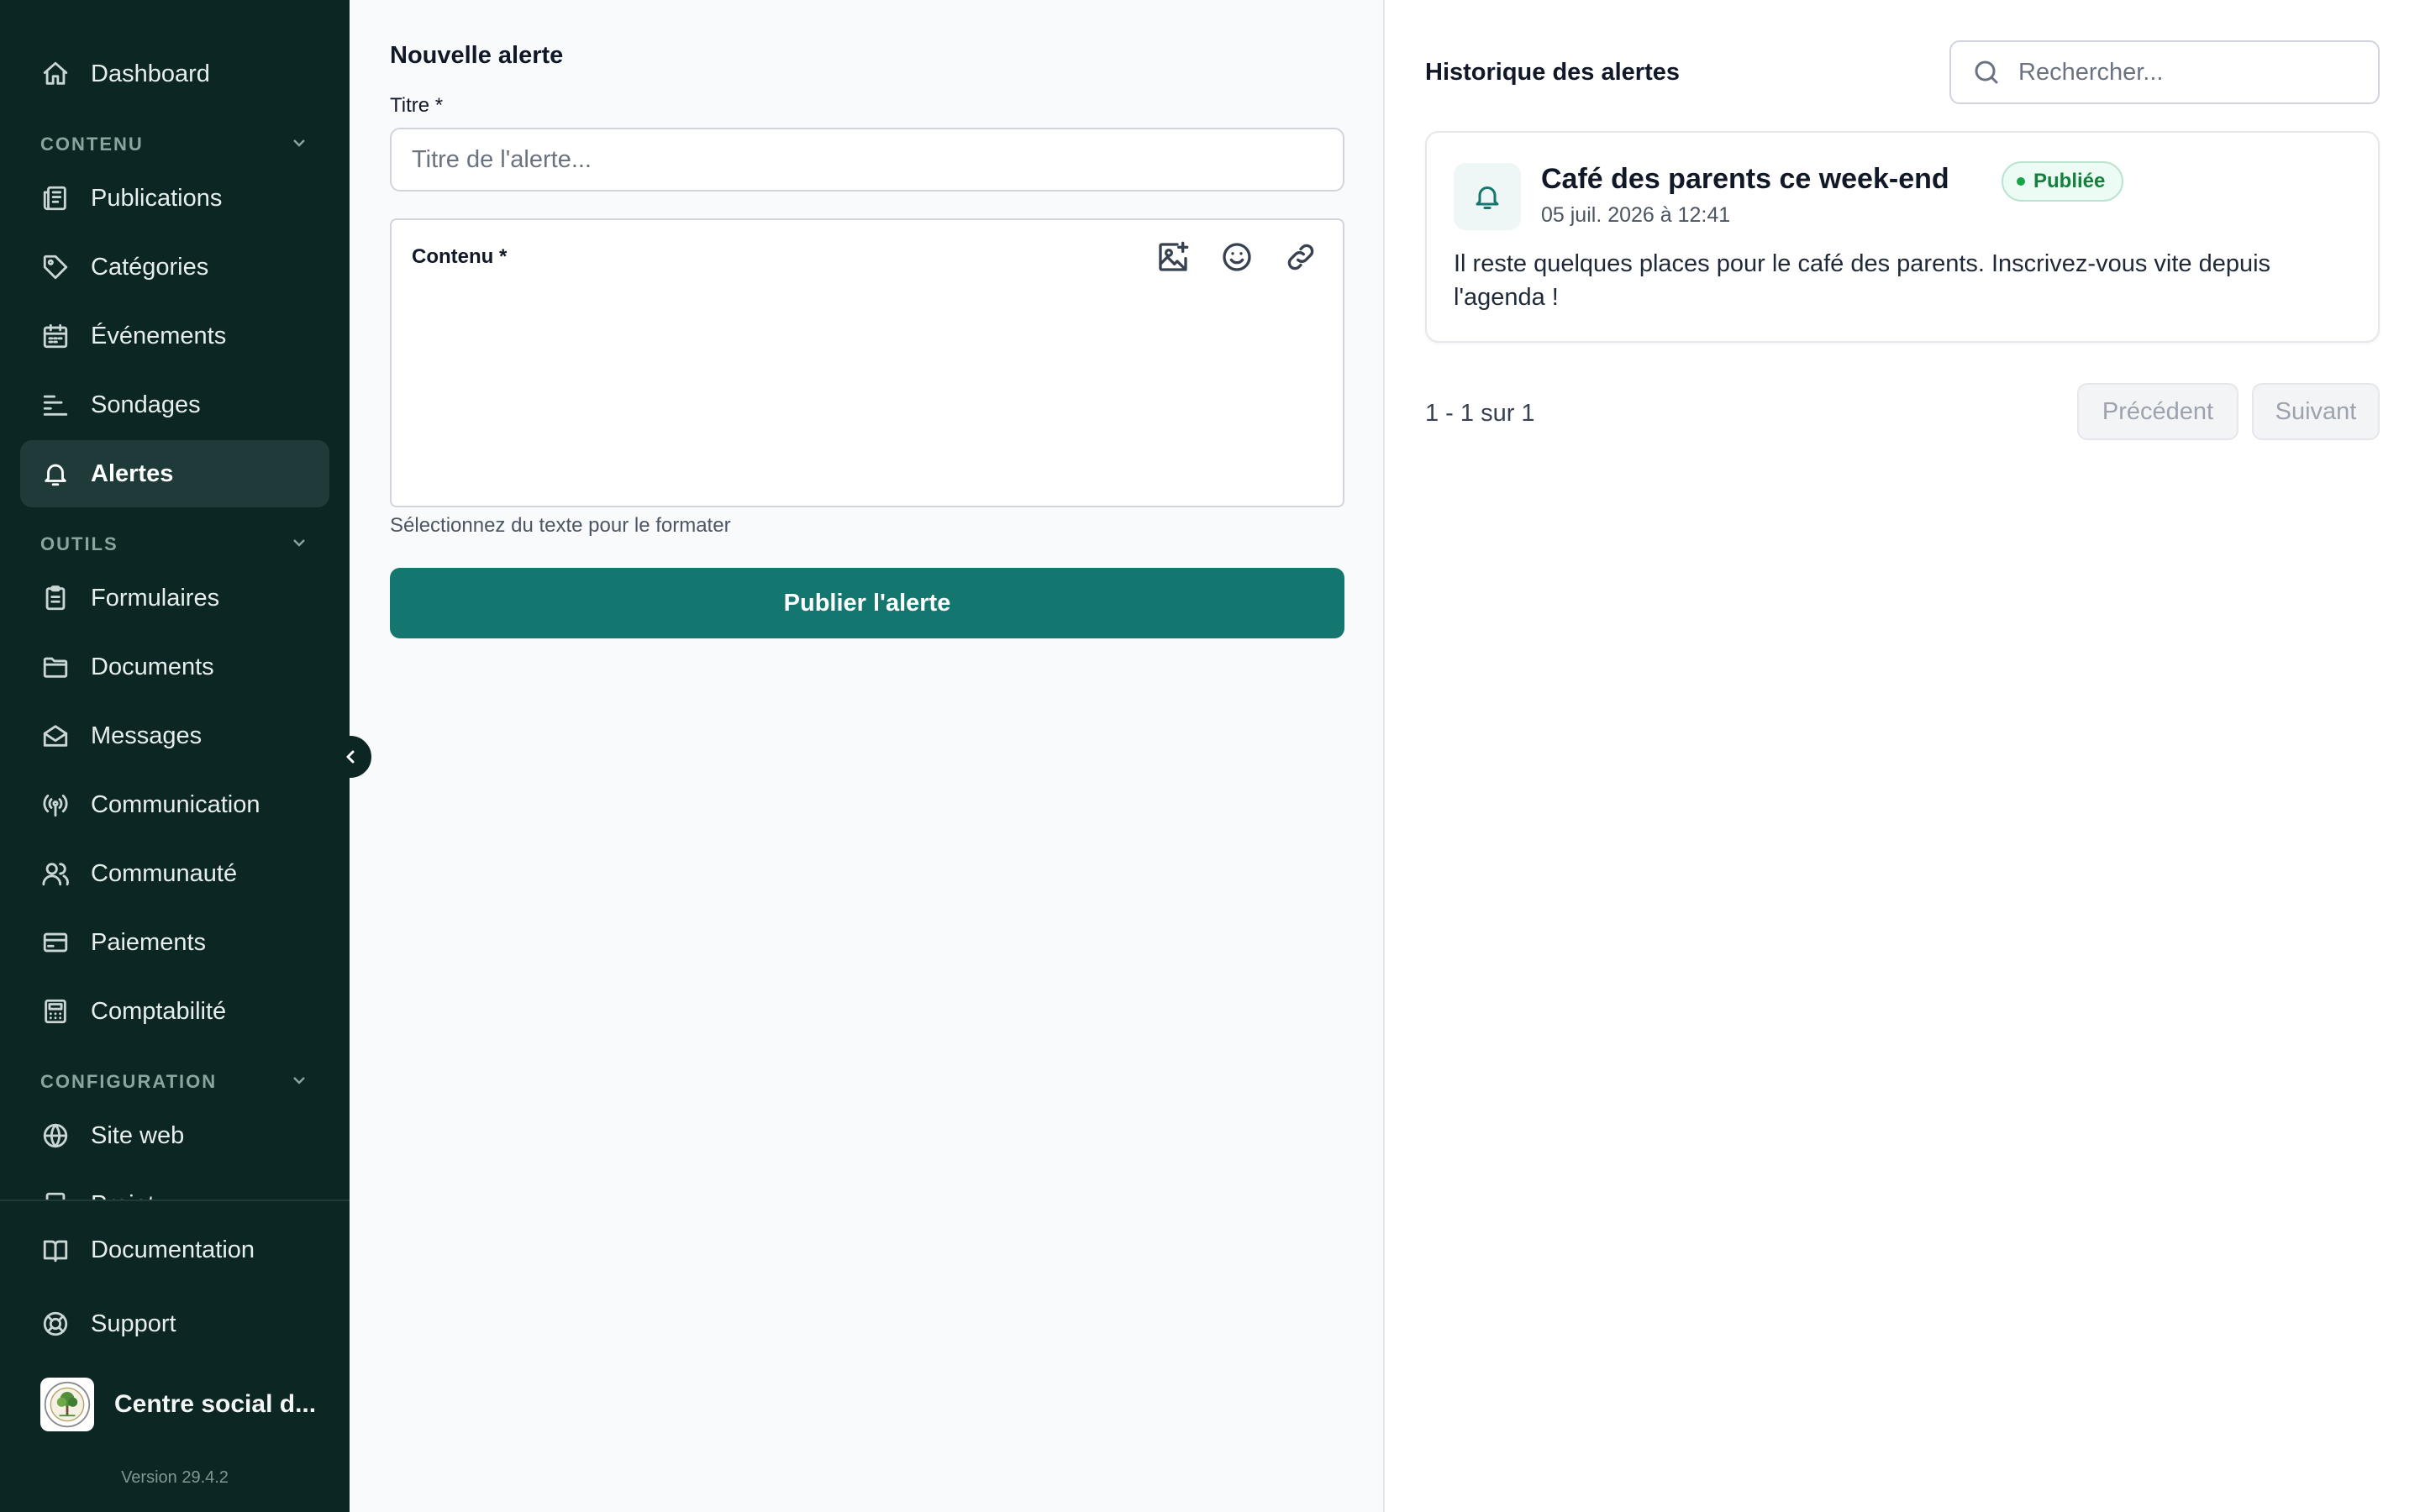  I want to click on section-configuration: CONFIGURATION, so click(174, 1082).